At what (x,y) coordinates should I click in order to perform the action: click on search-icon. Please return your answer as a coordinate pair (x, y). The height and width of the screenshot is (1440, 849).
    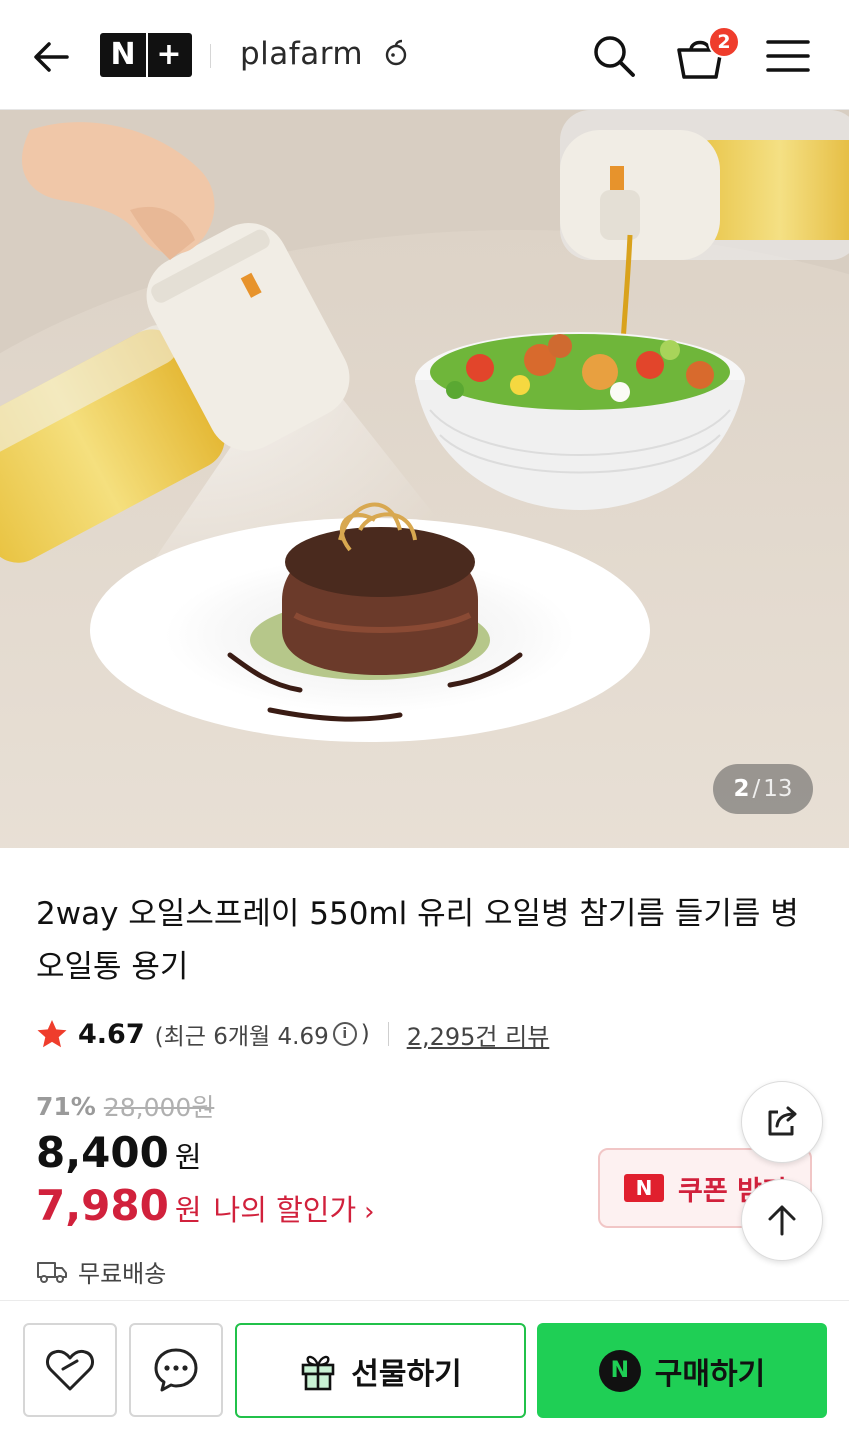
    Looking at the image, I should click on (614, 56).